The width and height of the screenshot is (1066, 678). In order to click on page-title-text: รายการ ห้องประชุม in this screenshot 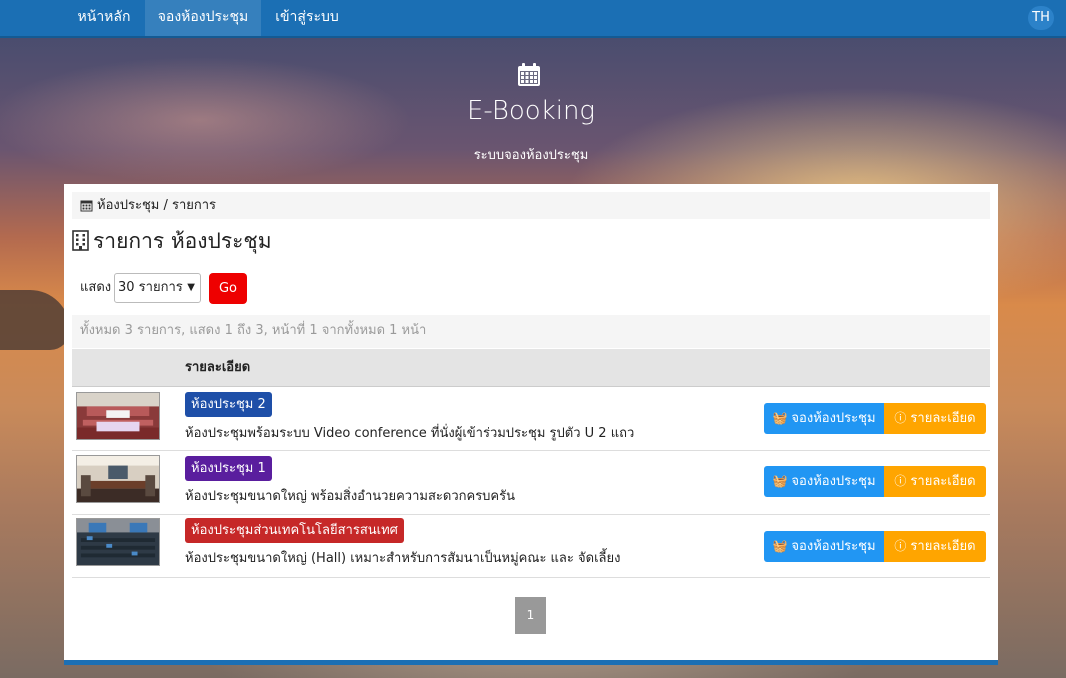, I will do `click(182, 241)`.